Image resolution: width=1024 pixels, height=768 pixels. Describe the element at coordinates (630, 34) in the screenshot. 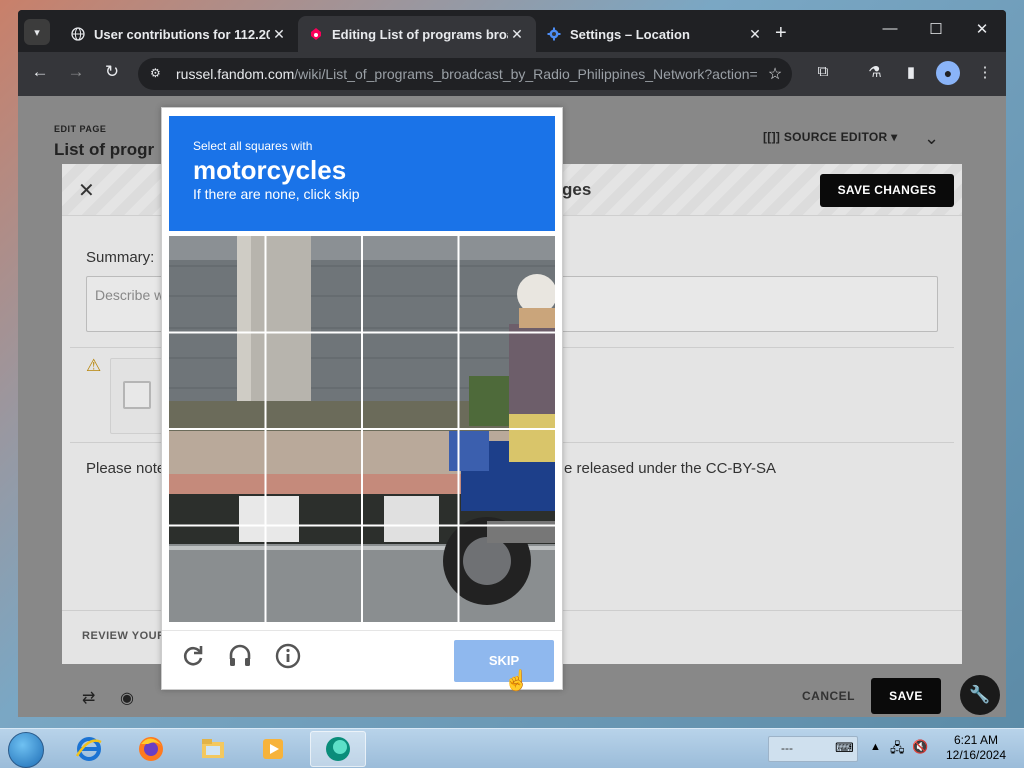

I see `tab-title: Settings – Location` at that location.